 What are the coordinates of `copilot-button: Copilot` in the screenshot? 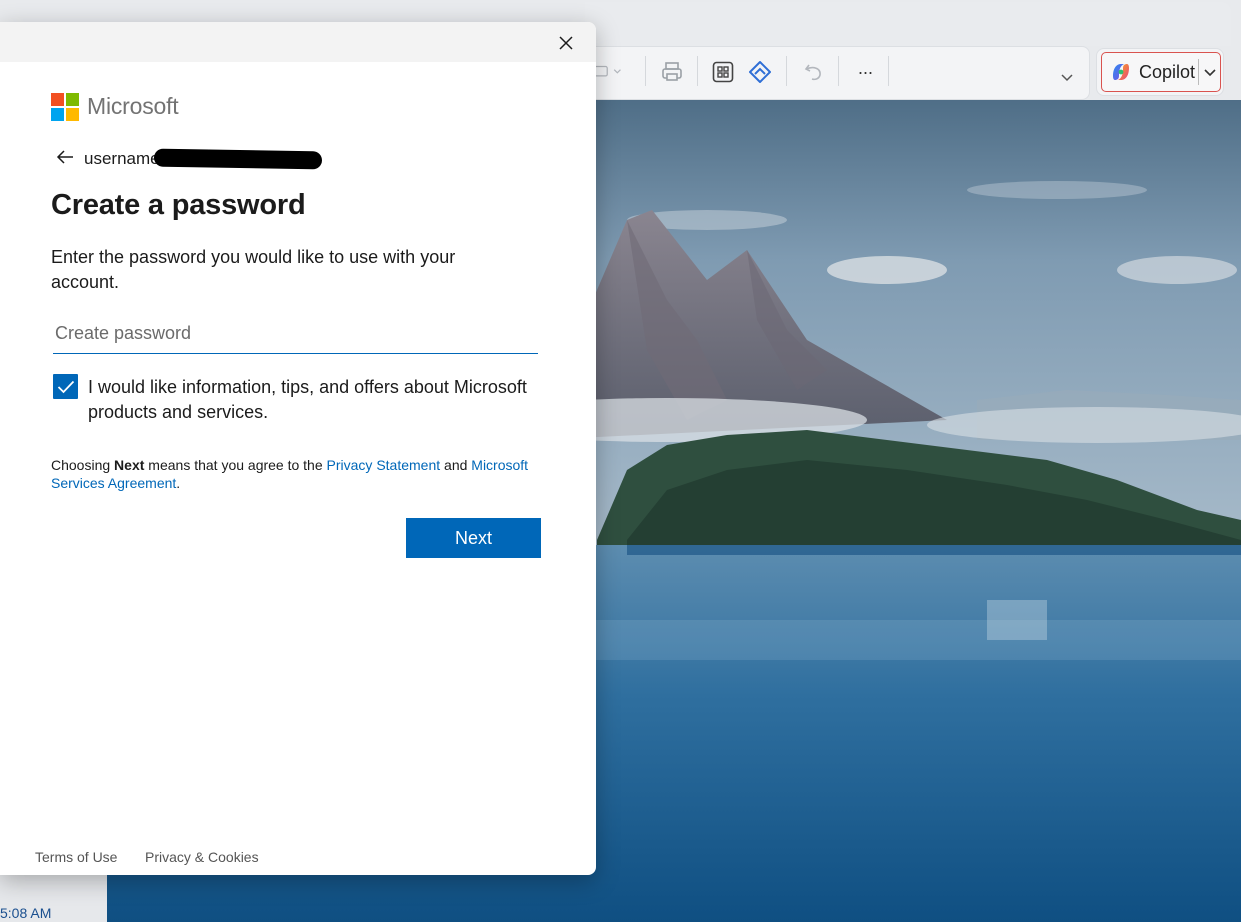 It's located at (1161, 72).